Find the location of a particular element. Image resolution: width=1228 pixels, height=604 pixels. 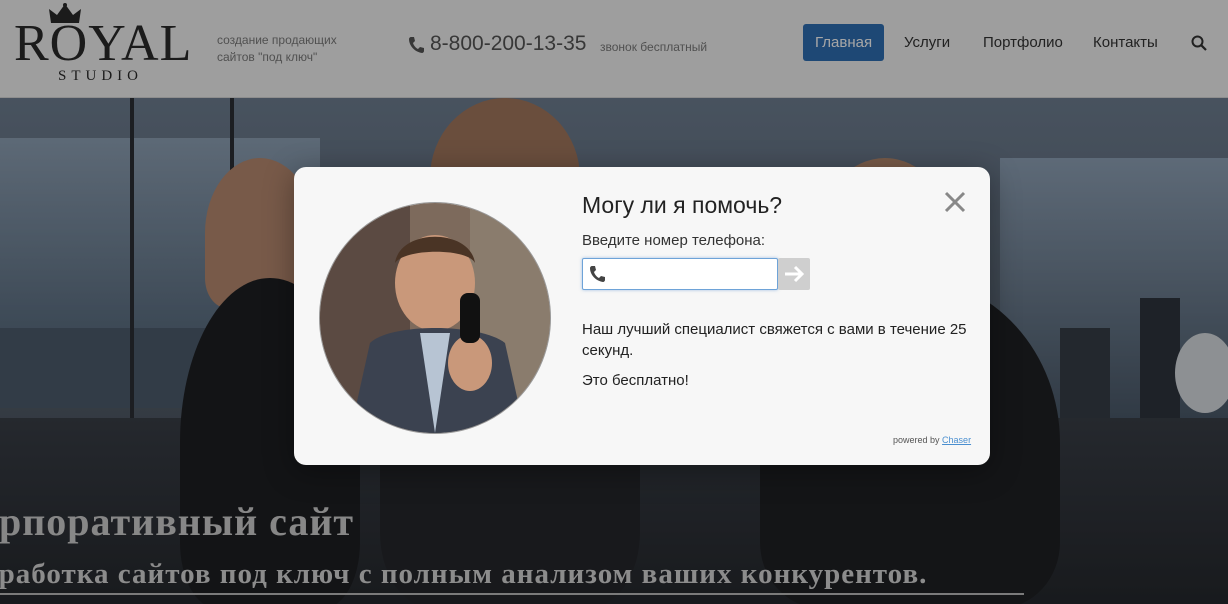

powered-by: powered by Chaser is located at coordinates (932, 440).